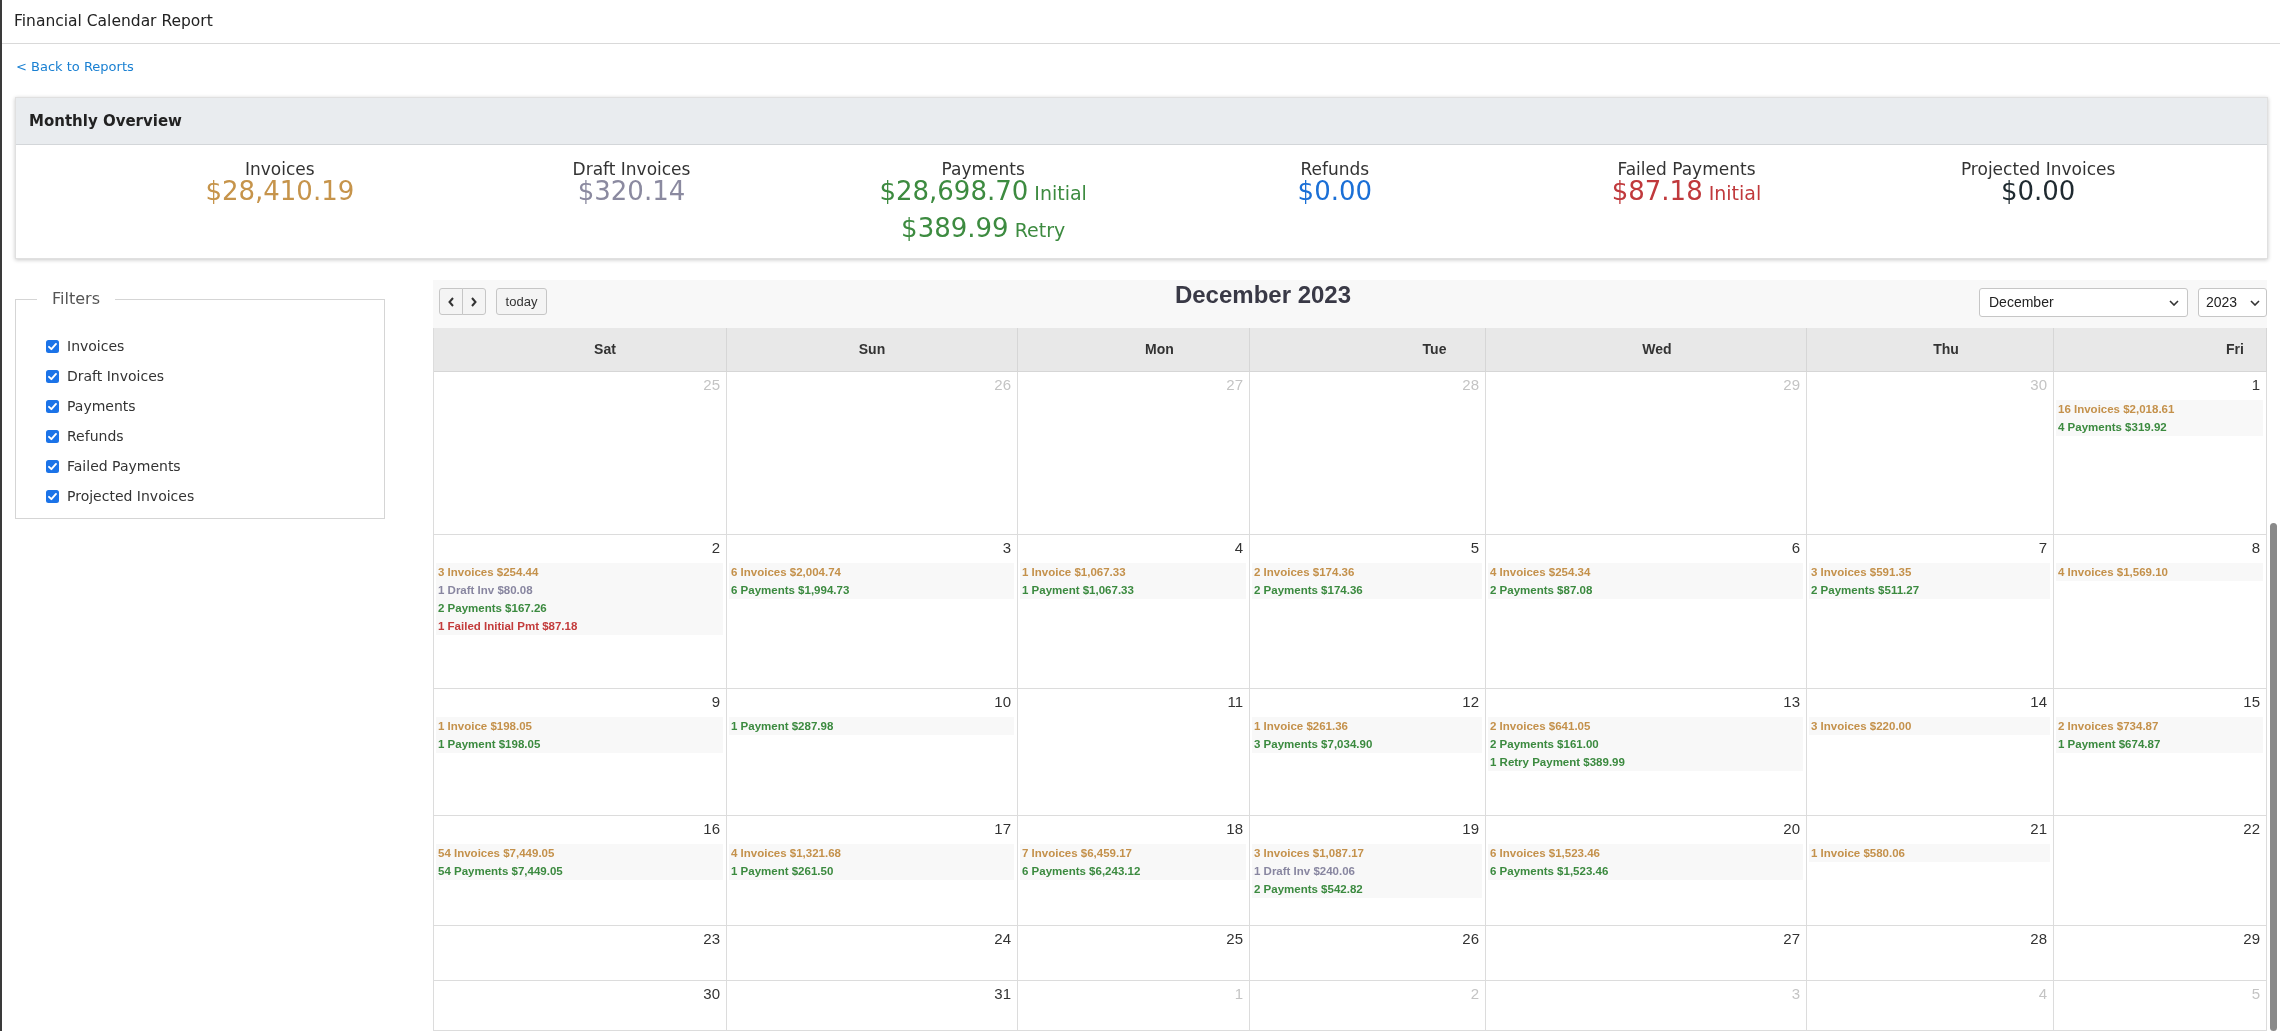  I want to click on calendar-event: 1 Invoice $1,067.33, so click(1133, 572).